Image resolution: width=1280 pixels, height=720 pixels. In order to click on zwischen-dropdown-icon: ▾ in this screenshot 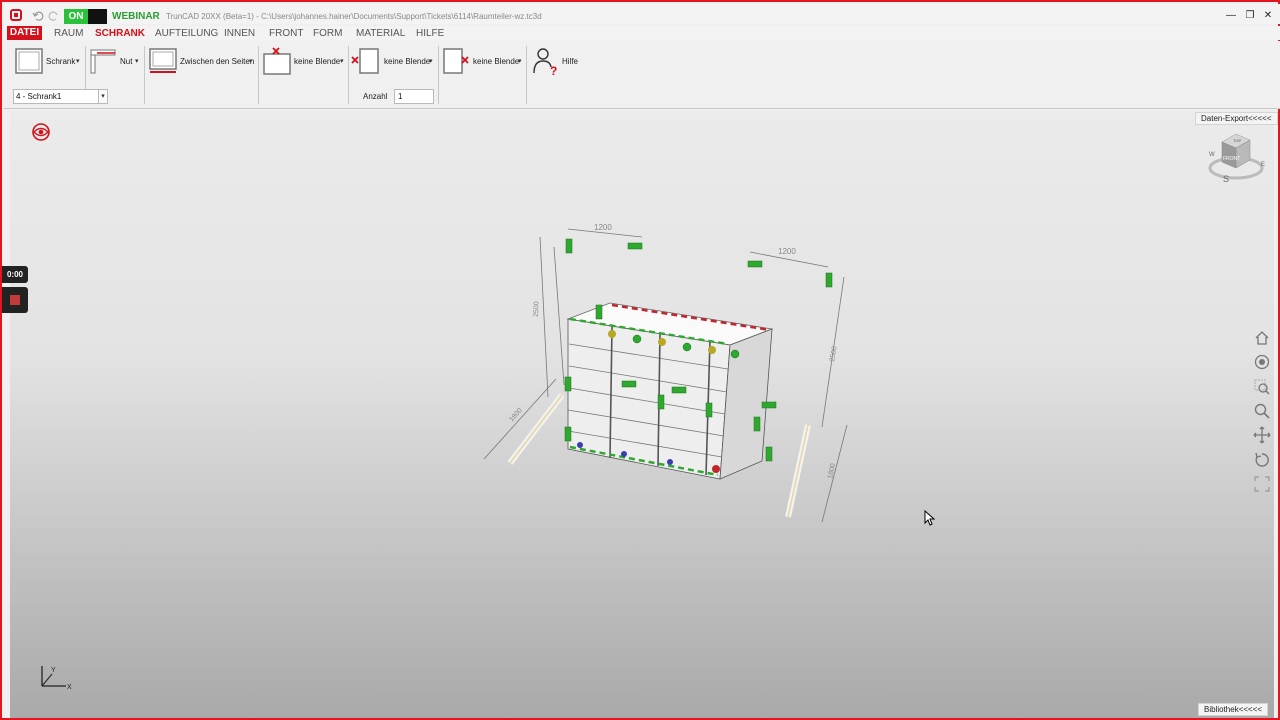, I will do `click(251, 61)`.